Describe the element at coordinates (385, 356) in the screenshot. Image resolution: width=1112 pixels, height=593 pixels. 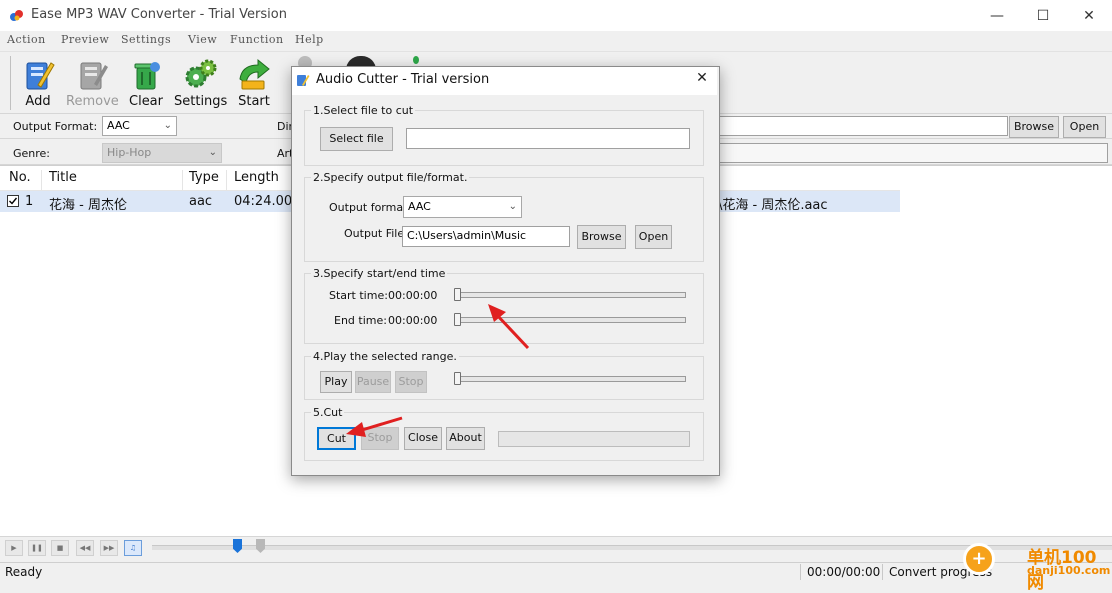
I see `section-4-title: 4.Play the selected range.` at that location.